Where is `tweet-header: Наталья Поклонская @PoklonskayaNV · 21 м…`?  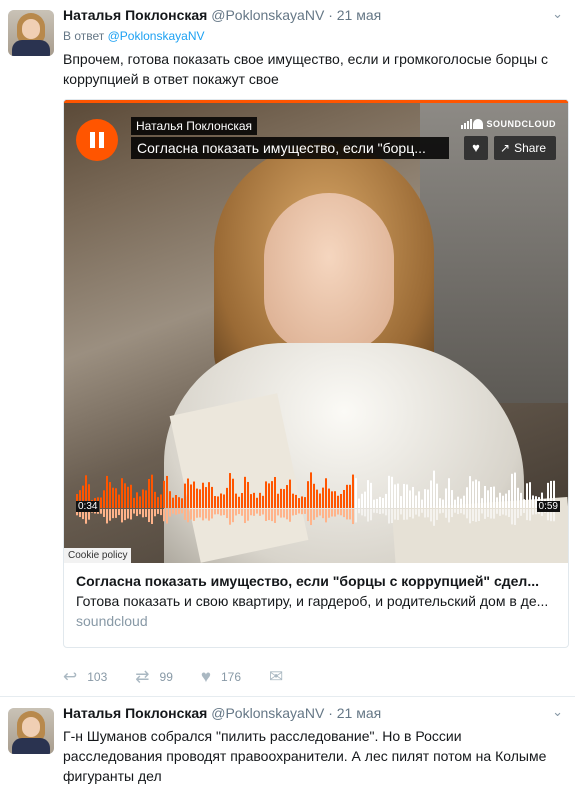
tweet-header: Наталья Поклонская @PoklonskayaNV · 21 м… is located at coordinates (222, 713).